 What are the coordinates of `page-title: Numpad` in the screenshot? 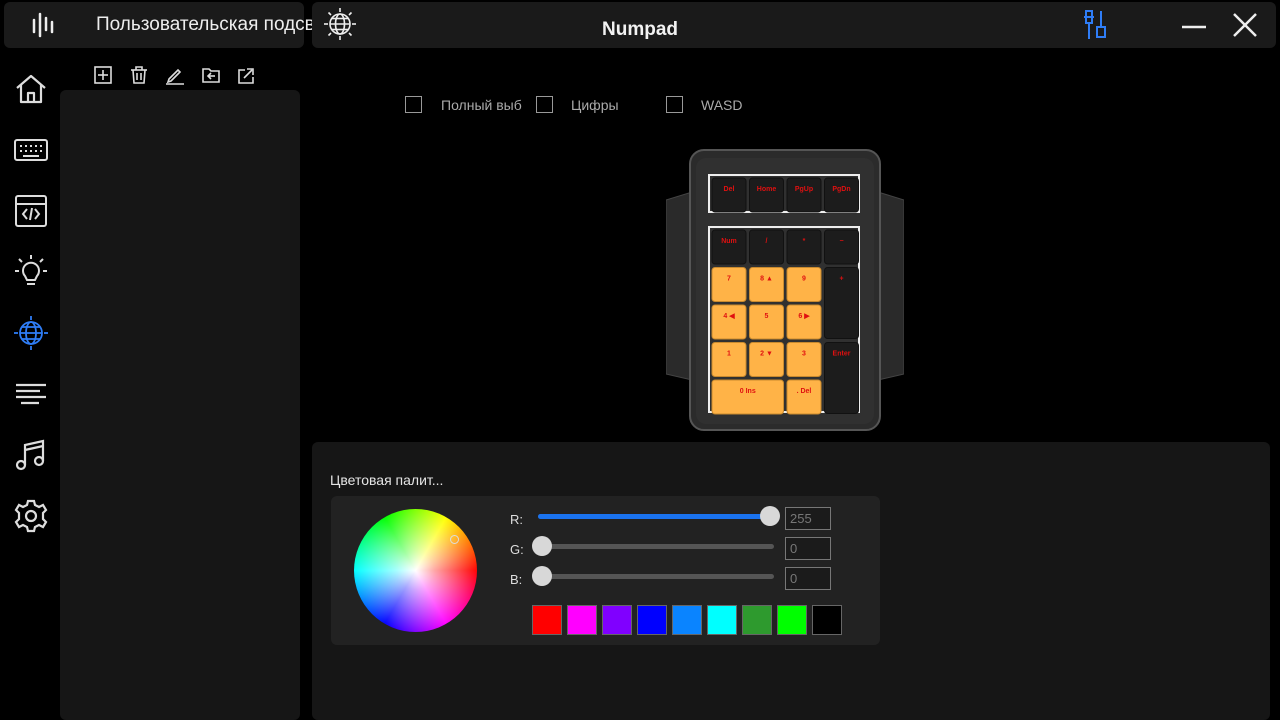 It's located at (640, 29).